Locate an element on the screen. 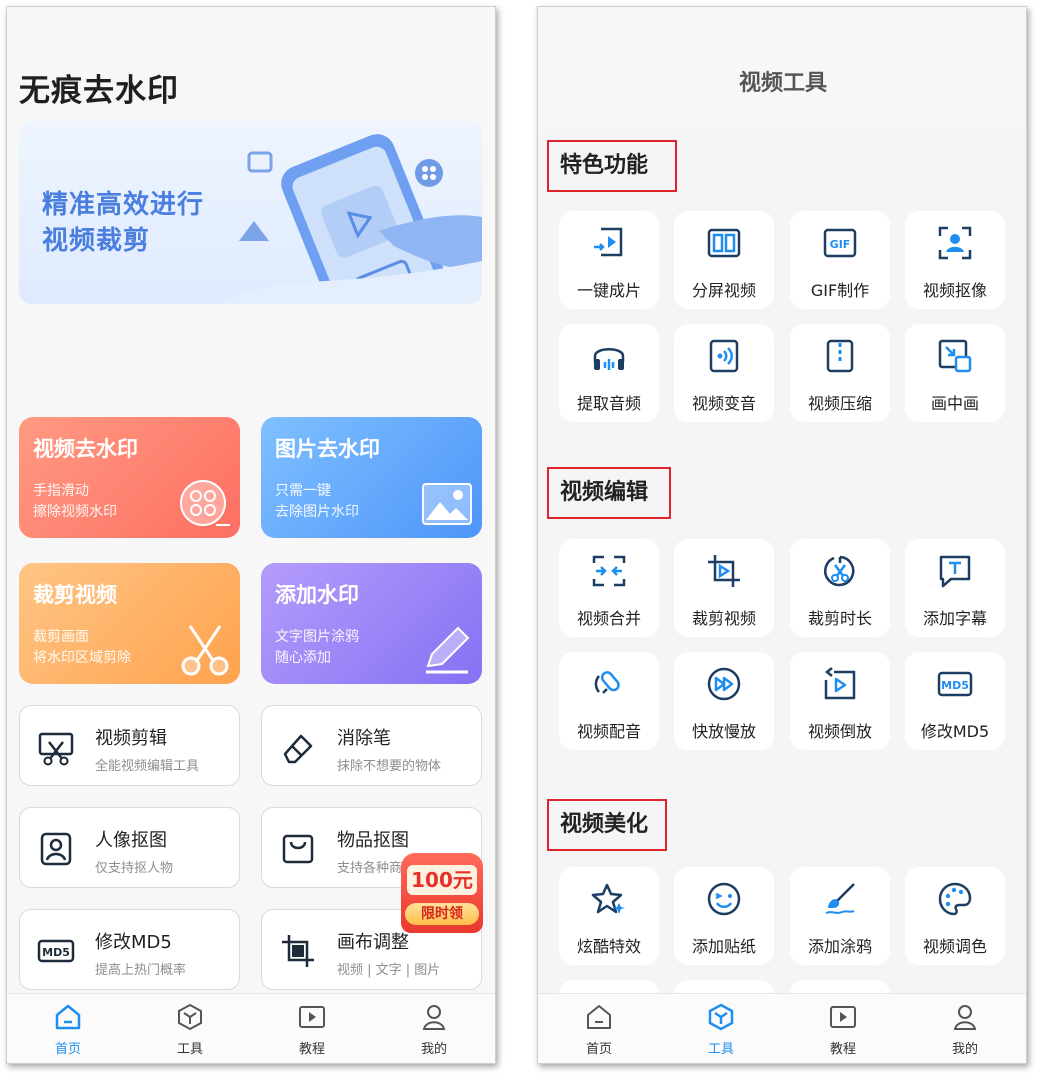 This screenshot has width=1041, height=1078. bottom-tab-bar: 首页 工具 教程 我的 is located at coordinates (251, 1028).